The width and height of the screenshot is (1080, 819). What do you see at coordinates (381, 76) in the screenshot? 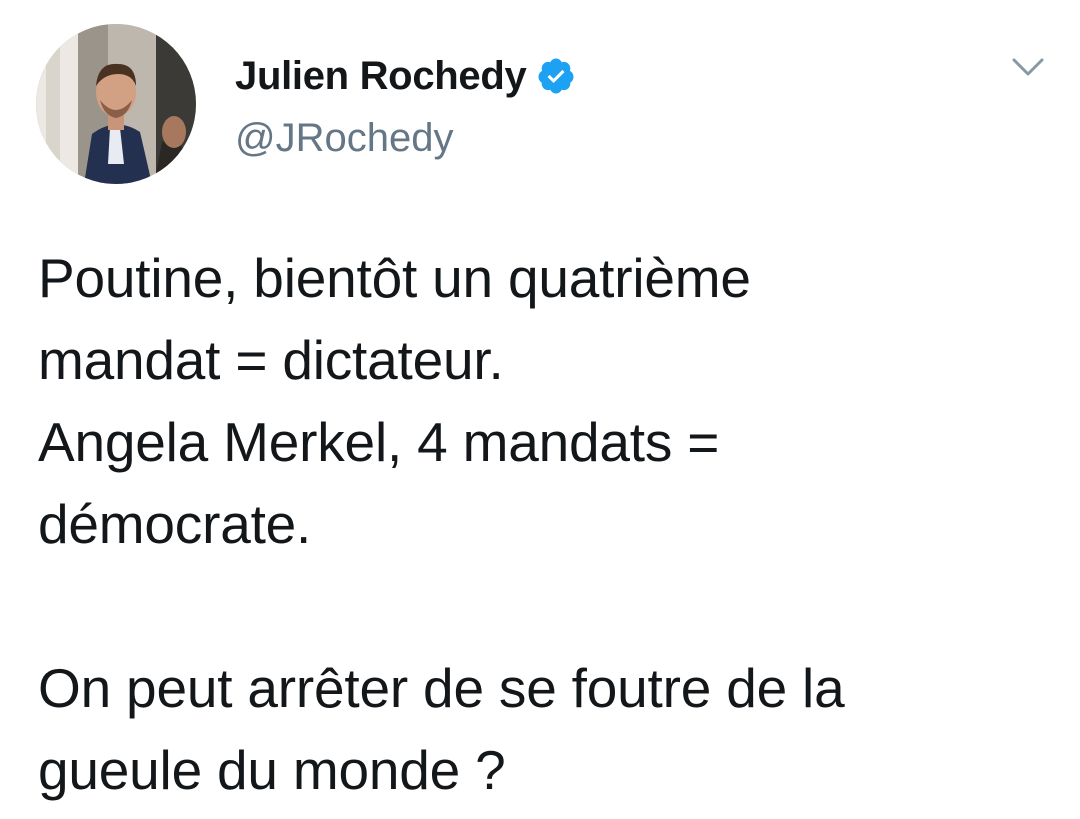
I see `display-name: Julien Rochedy` at bounding box center [381, 76].